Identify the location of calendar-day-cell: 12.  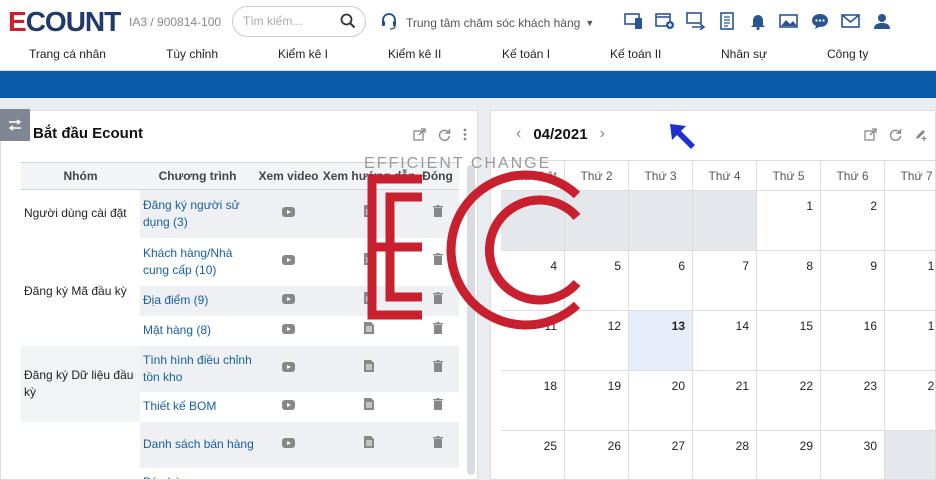
(597, 341).